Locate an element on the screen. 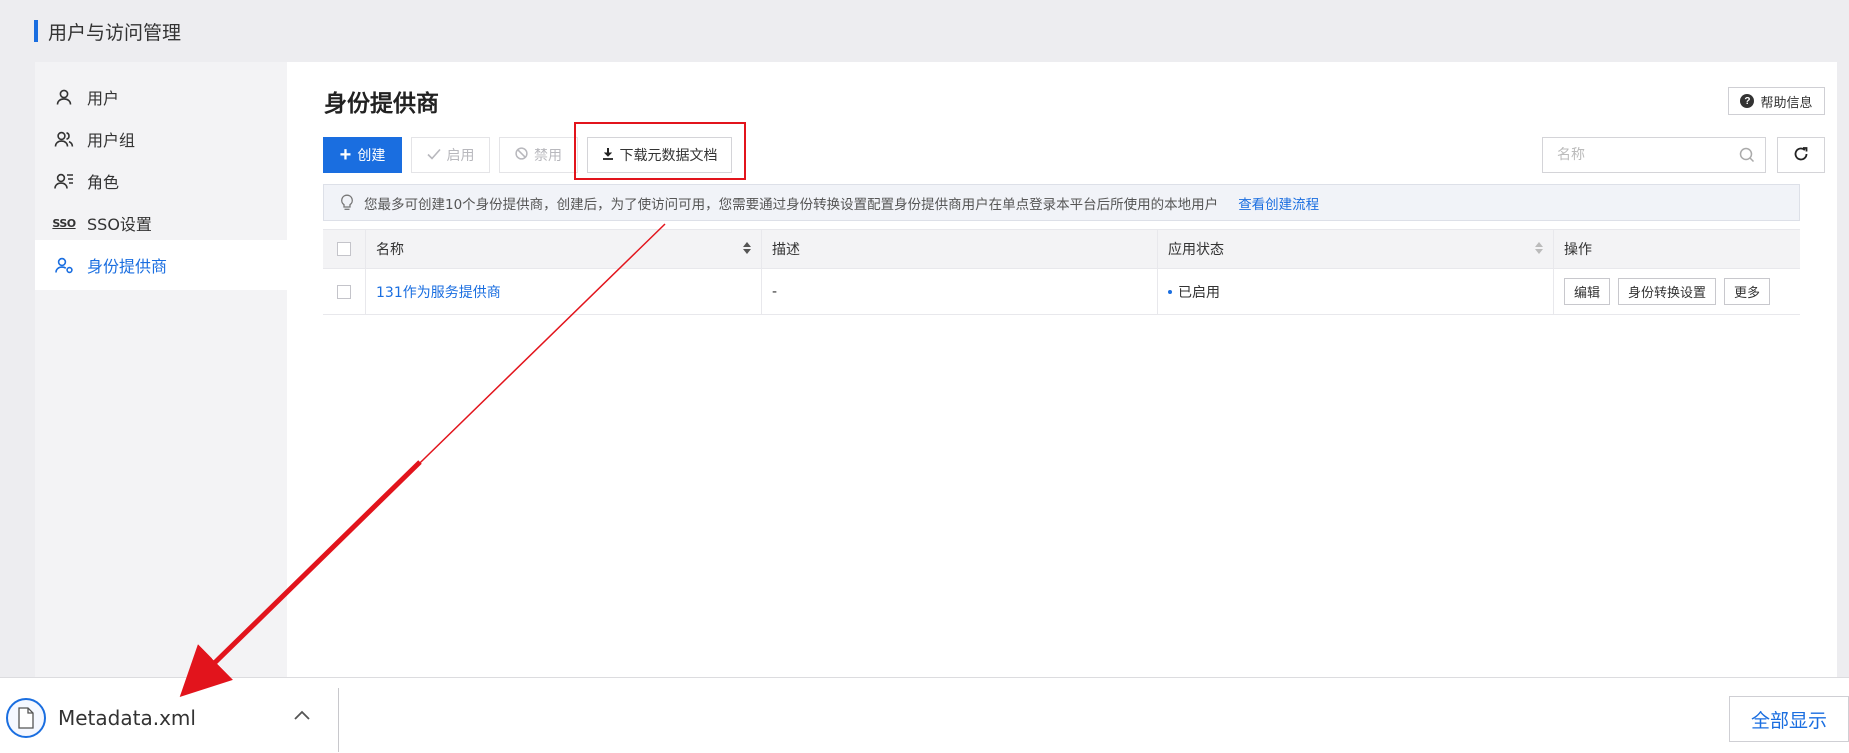  description-cell: - is located at coordinates (959, 291).